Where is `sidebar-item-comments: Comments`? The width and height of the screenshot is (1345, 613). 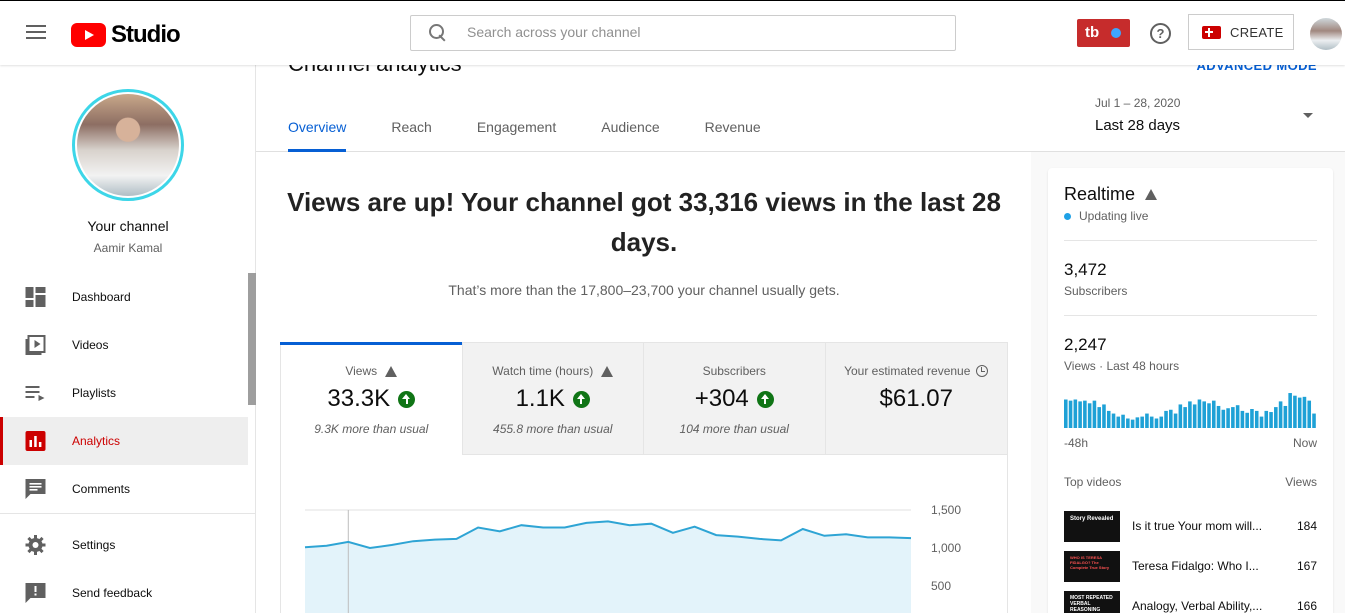 sidebar-item-comments: Comments is located at coordinates (124, 489).